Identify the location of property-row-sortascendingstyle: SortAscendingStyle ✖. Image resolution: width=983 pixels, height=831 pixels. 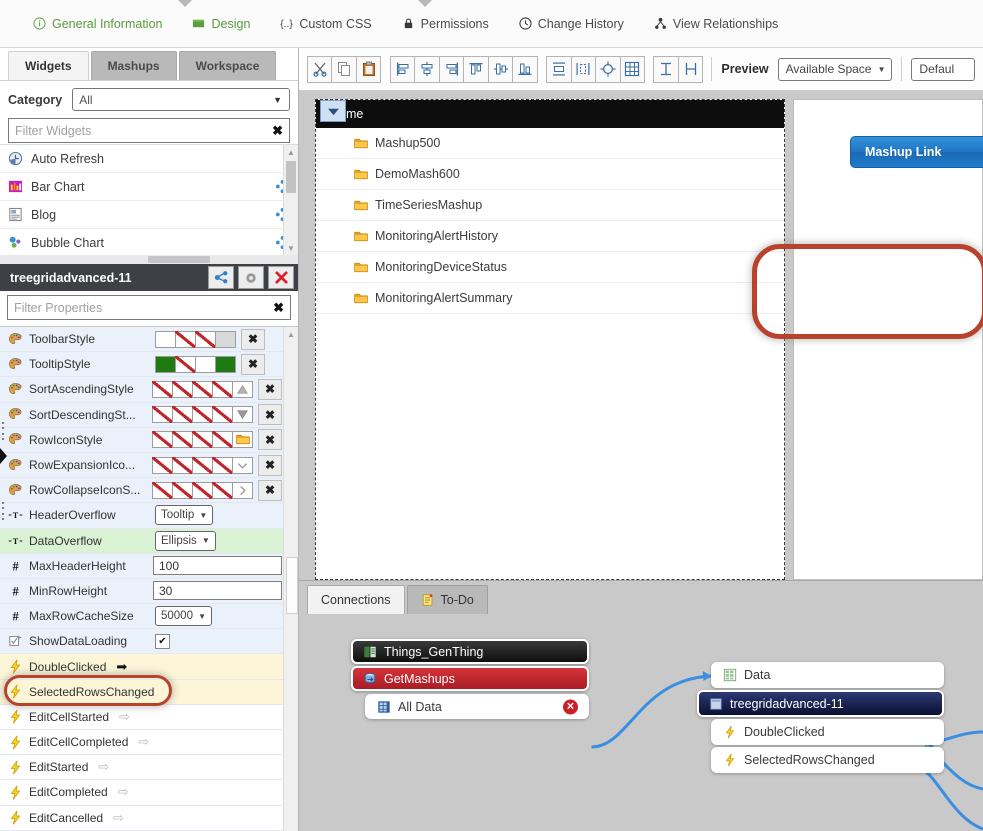
(149, 390).